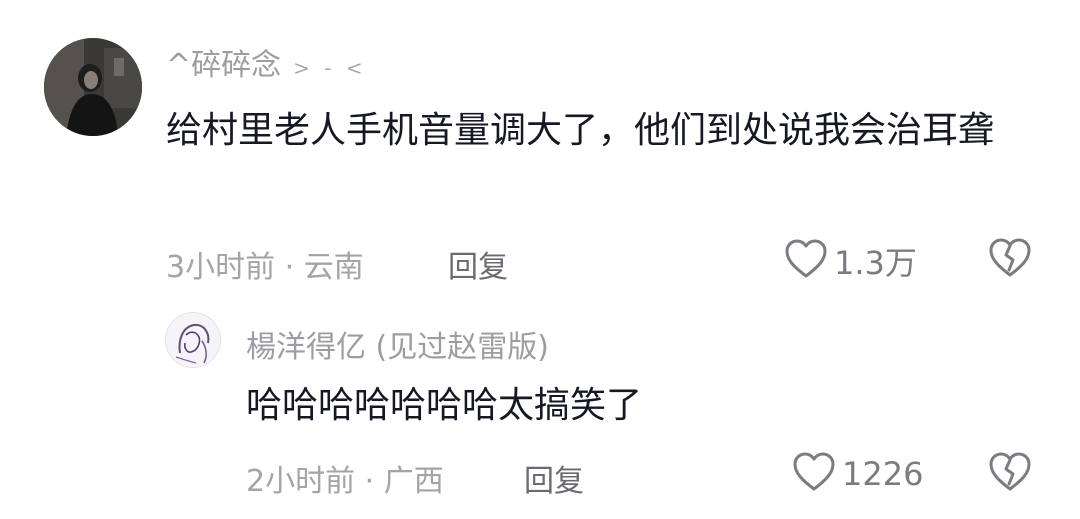 The height and width of the screenshot is (519, 1080). Describe the element at coordinates (444, 405) in the screenshot. I see `comment-text: 哈哈哈哈哈哈哈太搞笑了` at that location.